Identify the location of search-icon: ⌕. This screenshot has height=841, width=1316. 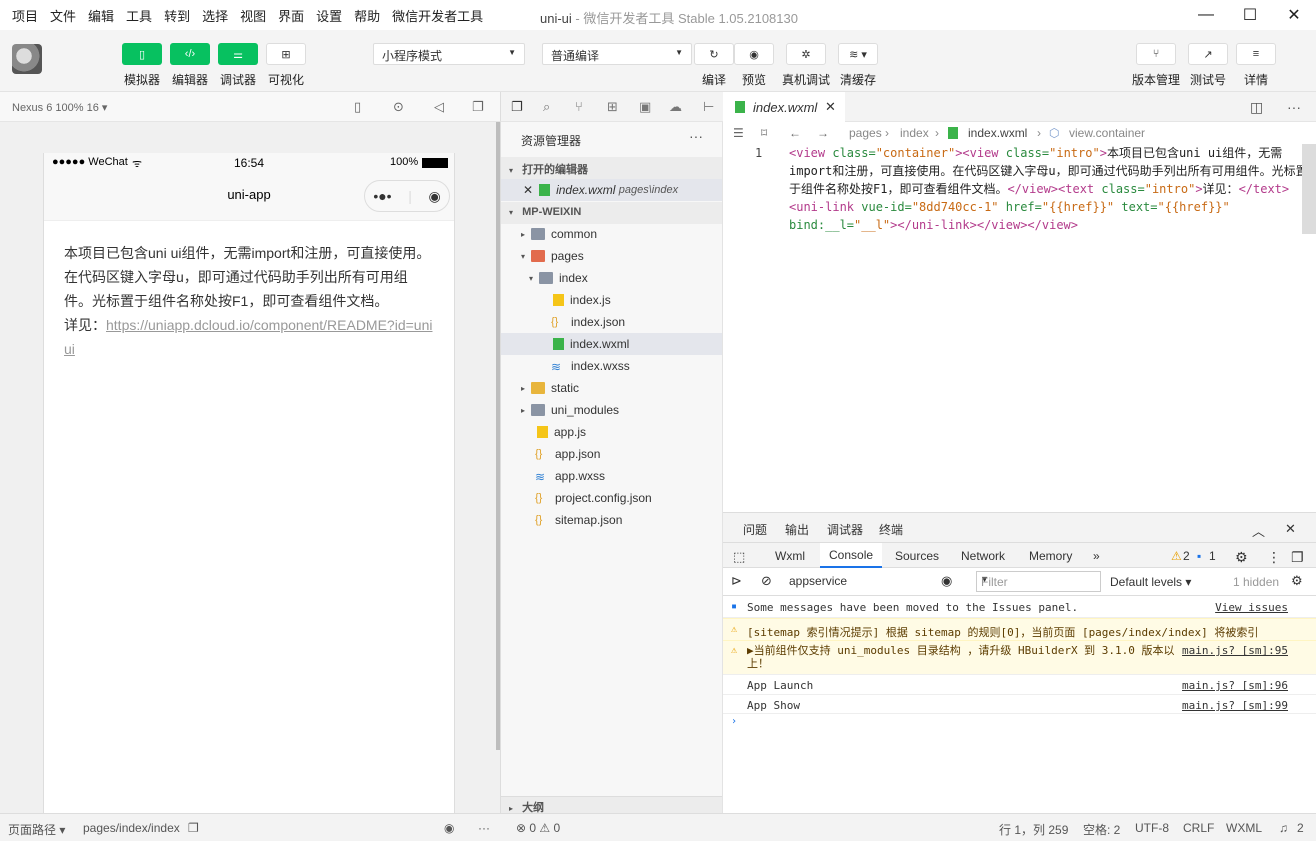
(546, 107).